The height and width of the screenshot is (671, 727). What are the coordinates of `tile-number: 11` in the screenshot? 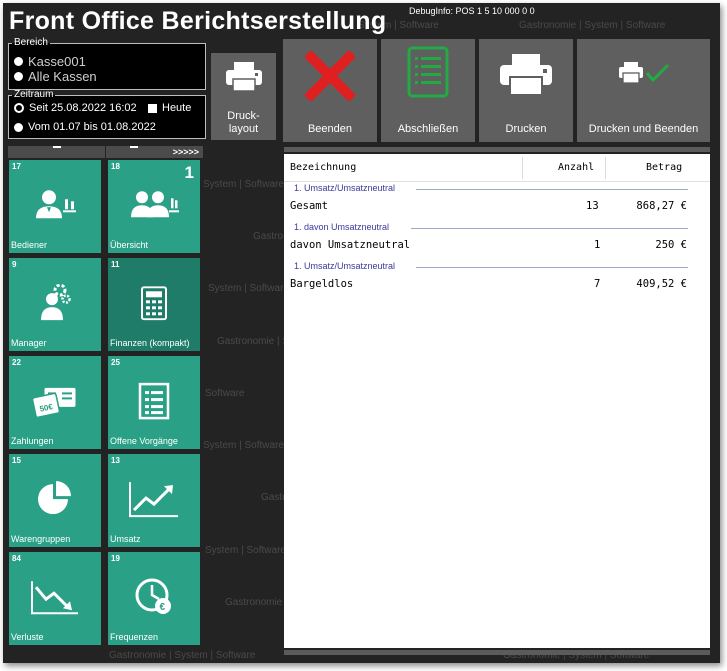 It's located at (115, 264).